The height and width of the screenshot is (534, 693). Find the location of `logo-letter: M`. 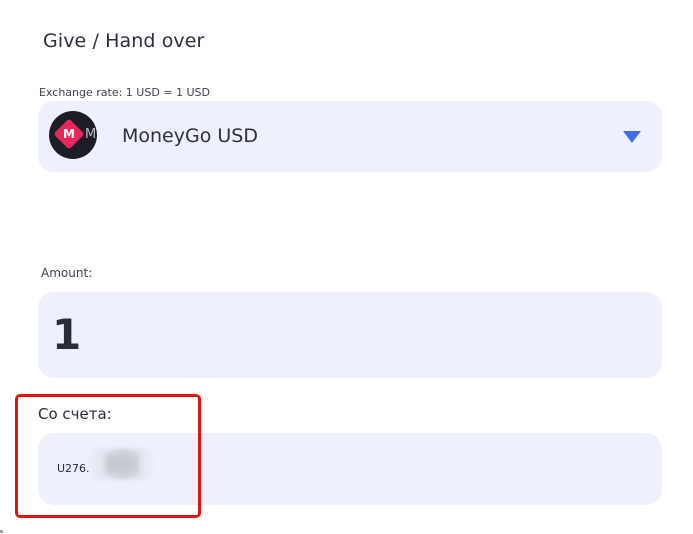

logo-letter: M is located at coordinates (69, 134).